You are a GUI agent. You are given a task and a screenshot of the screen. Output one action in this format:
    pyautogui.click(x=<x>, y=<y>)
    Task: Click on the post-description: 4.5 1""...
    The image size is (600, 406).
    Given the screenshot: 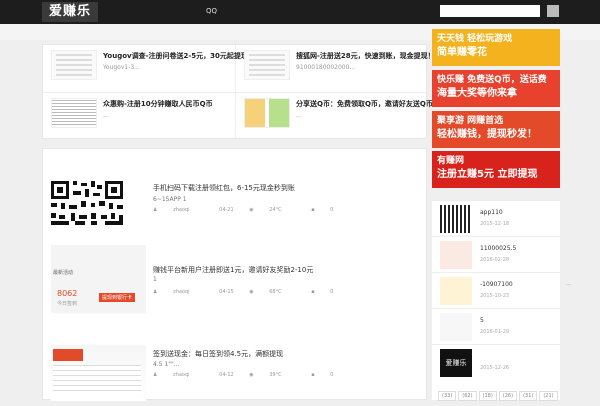 What is the action you would take?
    pyautogui.click(x=166, y=364)
    